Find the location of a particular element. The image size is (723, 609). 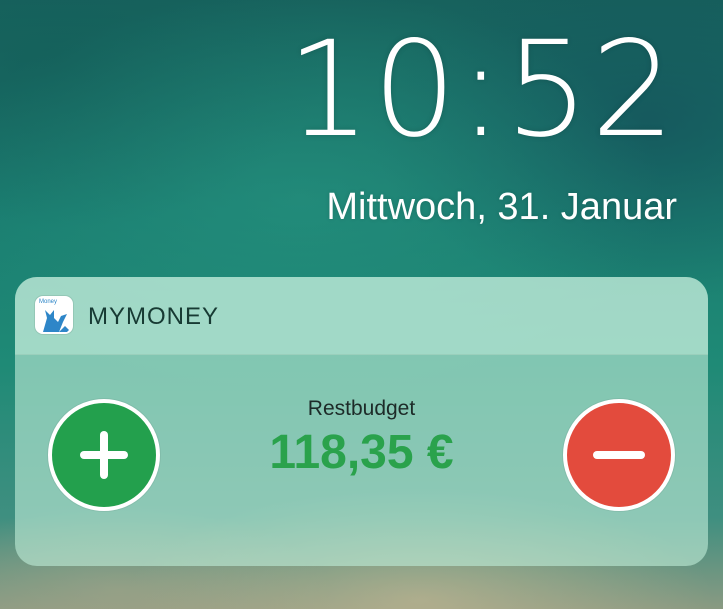

minus-icon is located at coordinates (619, 455).